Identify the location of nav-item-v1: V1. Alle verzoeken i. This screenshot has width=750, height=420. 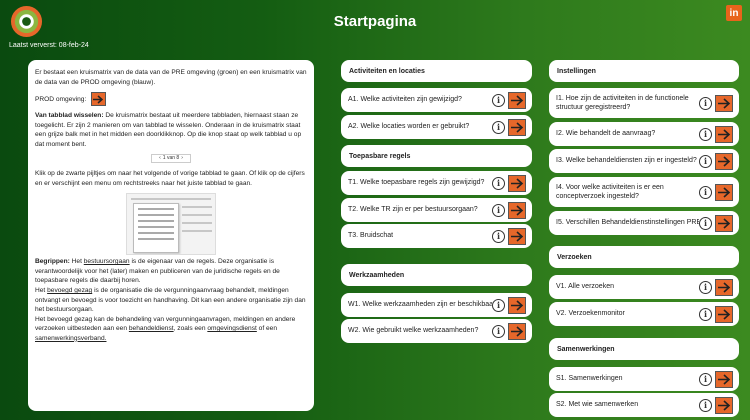
(644, 287).